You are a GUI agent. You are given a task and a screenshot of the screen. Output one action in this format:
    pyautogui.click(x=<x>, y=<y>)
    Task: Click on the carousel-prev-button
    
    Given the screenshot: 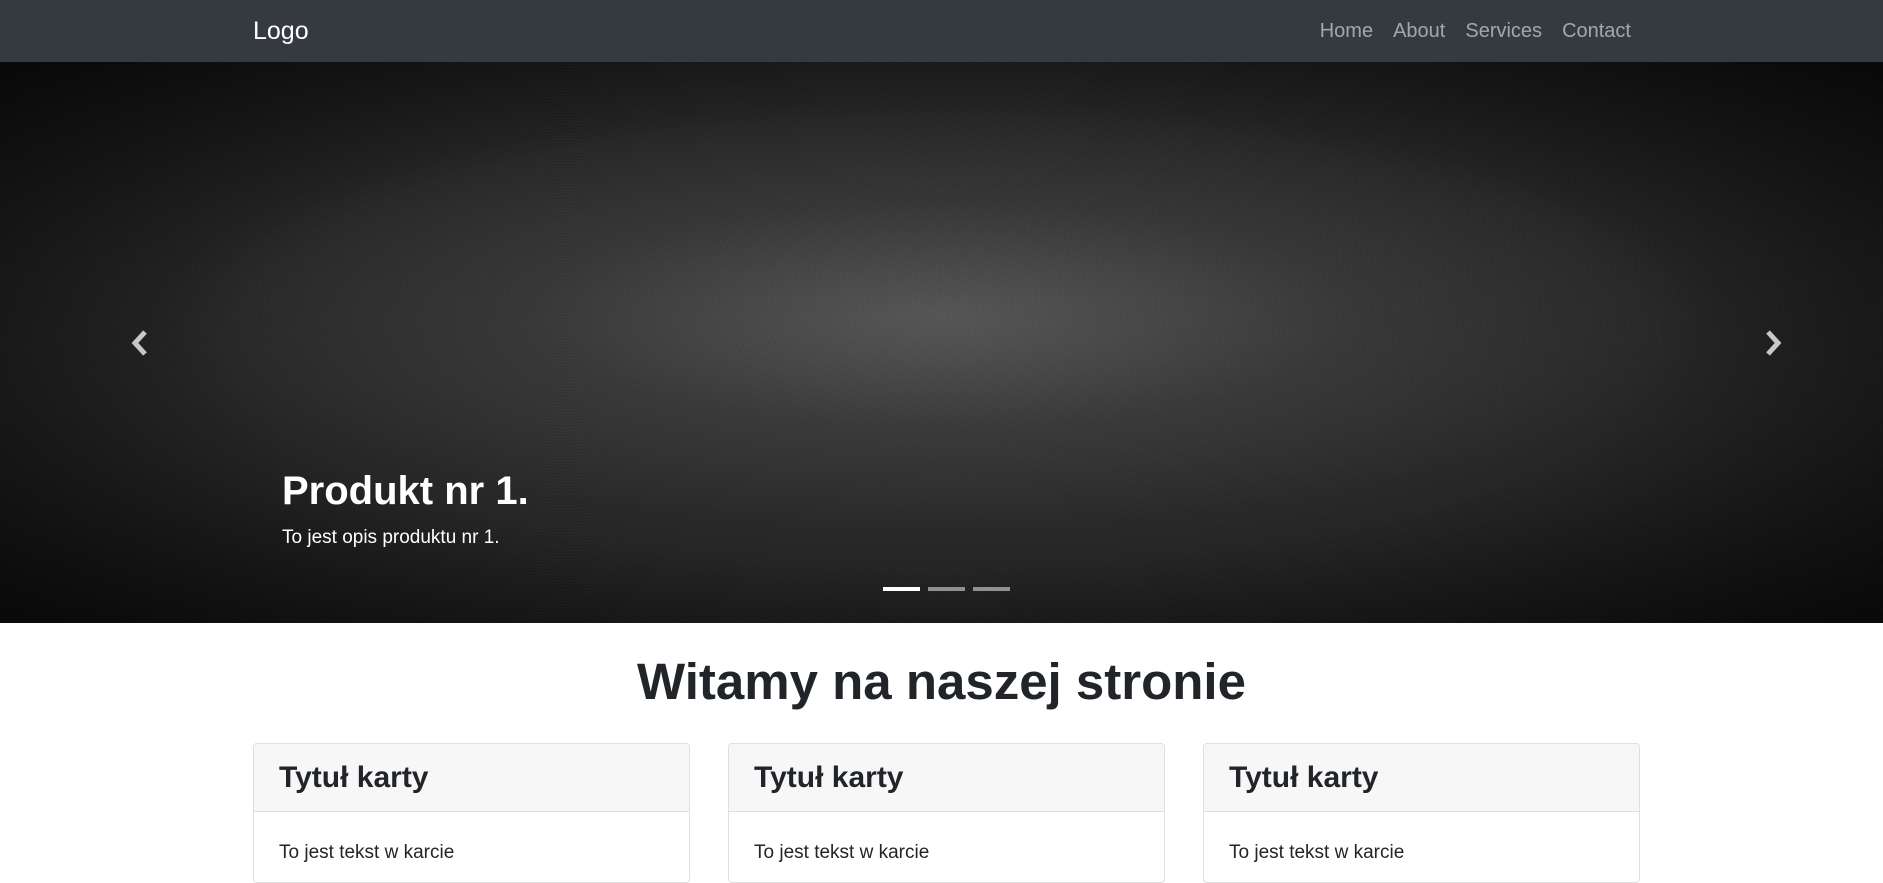 What is the action you would take?
    pyautogui.click(x=140, y=342)
    